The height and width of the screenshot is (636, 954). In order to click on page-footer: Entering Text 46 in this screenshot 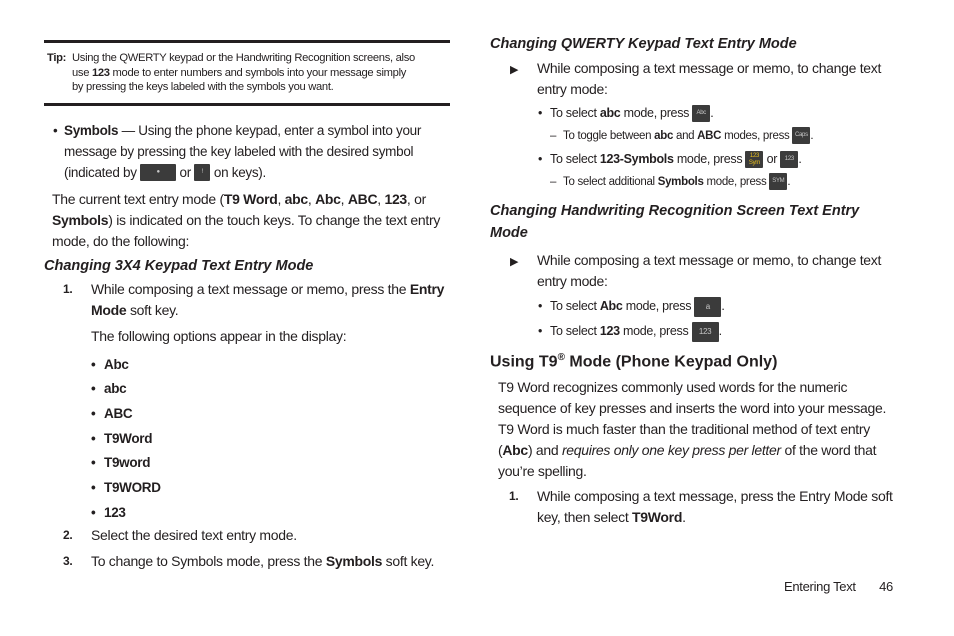, I will do `click(838, 586)`.